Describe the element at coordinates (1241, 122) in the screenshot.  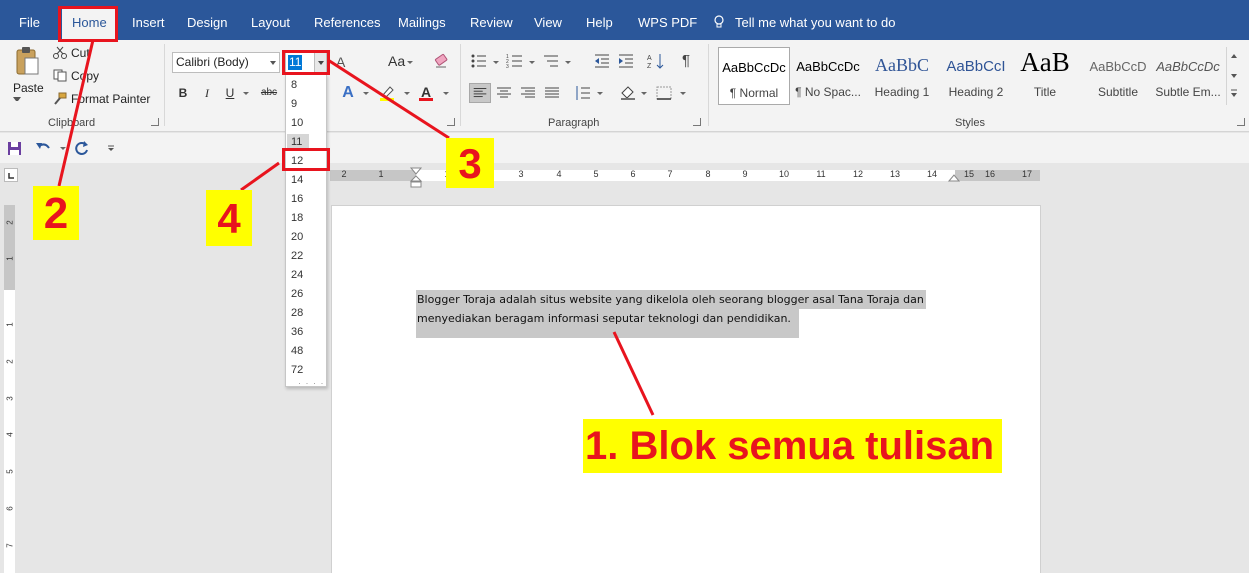
I see `styles-launcher-icon` at that location.